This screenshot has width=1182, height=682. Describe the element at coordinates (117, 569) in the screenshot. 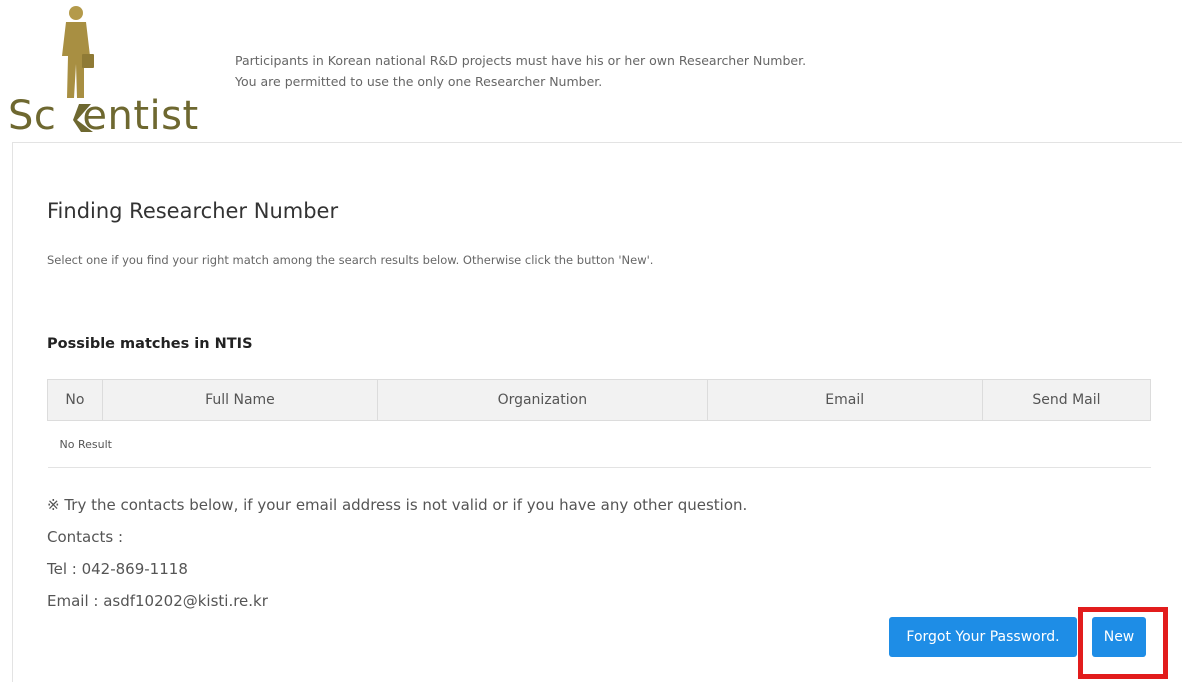

I see `contact-tel: Tel : 042-869-1118` at that location.